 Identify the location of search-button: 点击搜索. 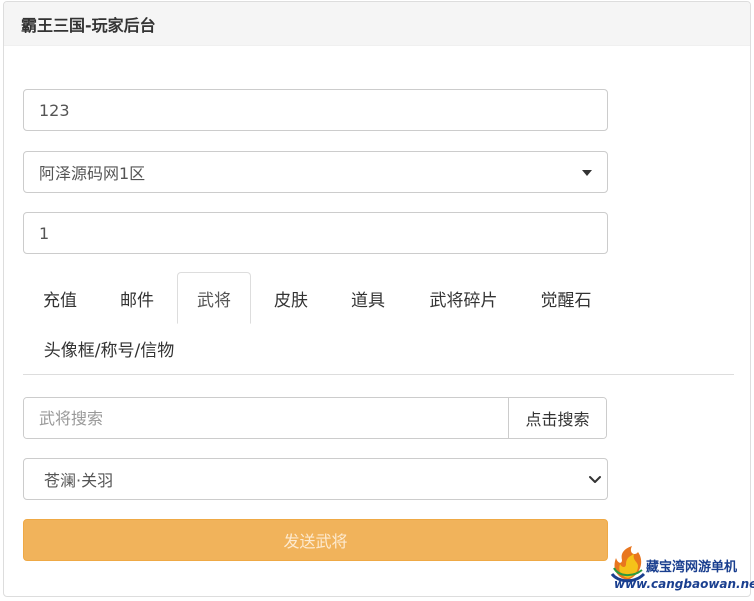
(557, 418).